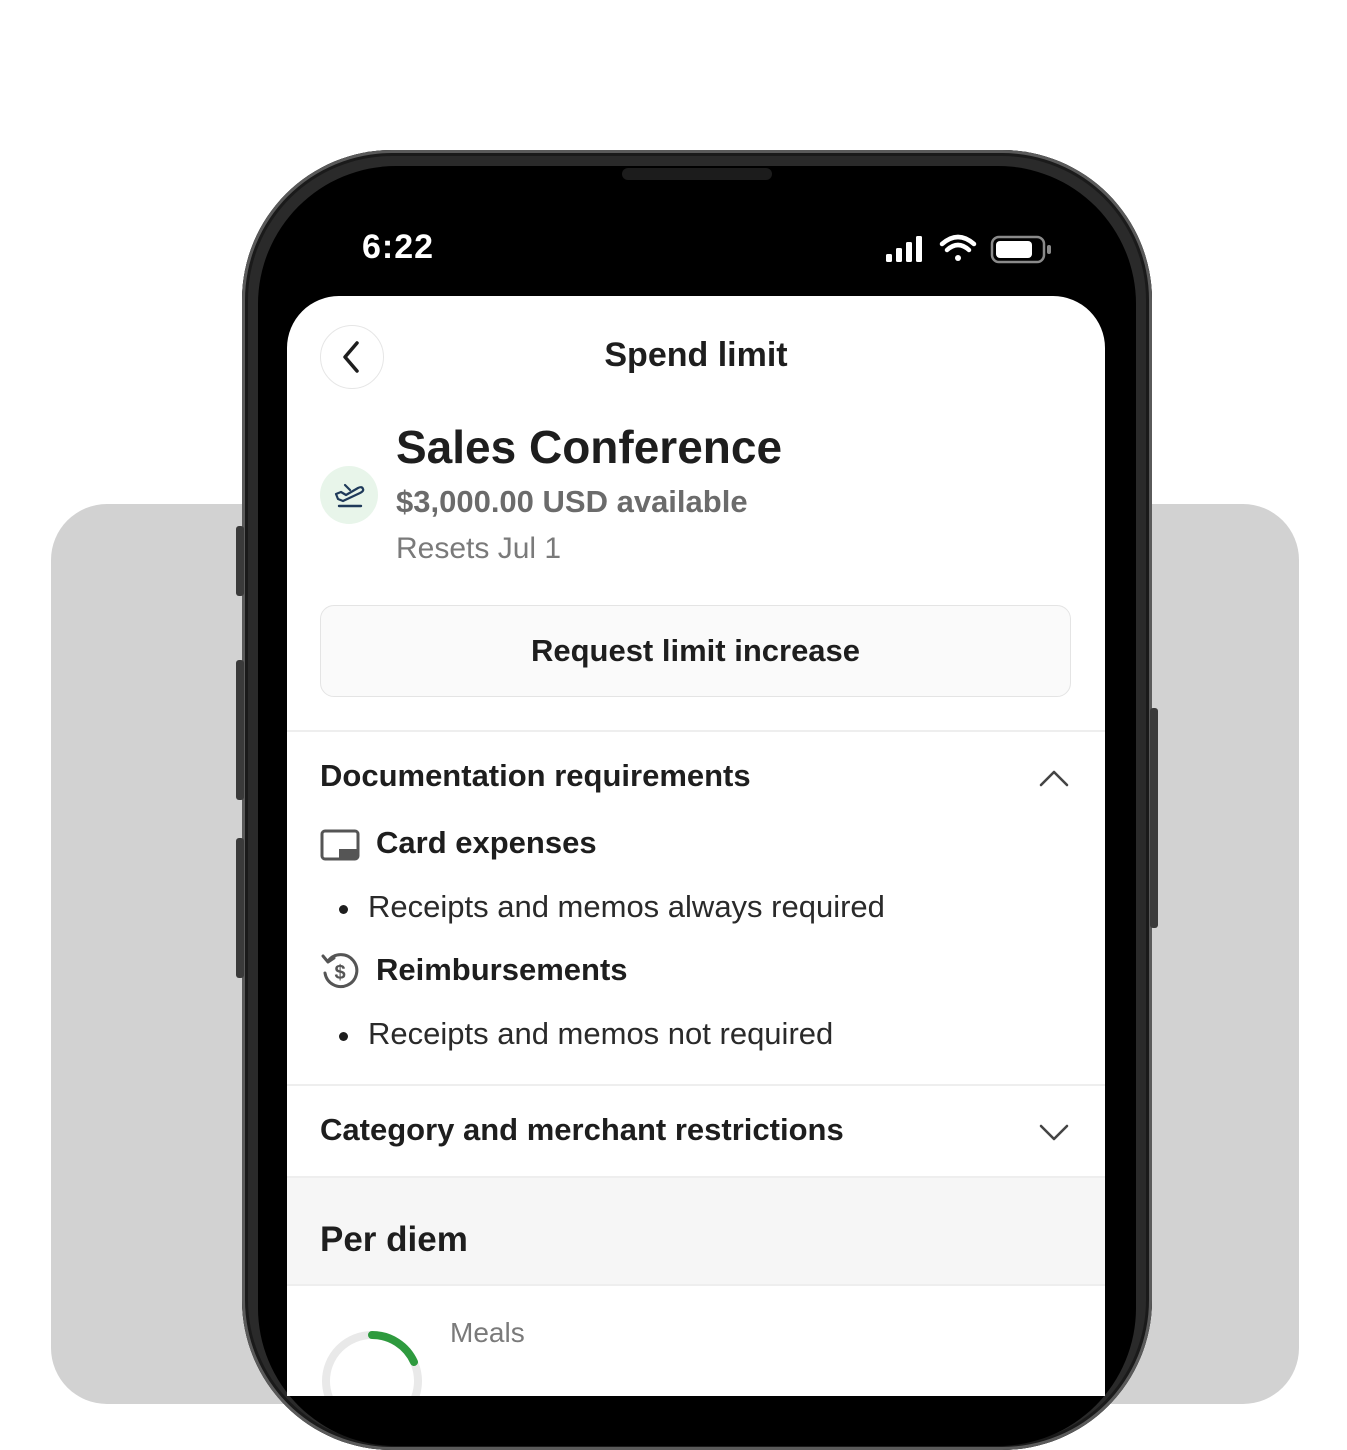 The width and height of the screenshot is (1347, 1450). What do you see at coordinates (240, 561) in the screenshot?
I see `phone-mute-switch` at bounding box center [240, 561].